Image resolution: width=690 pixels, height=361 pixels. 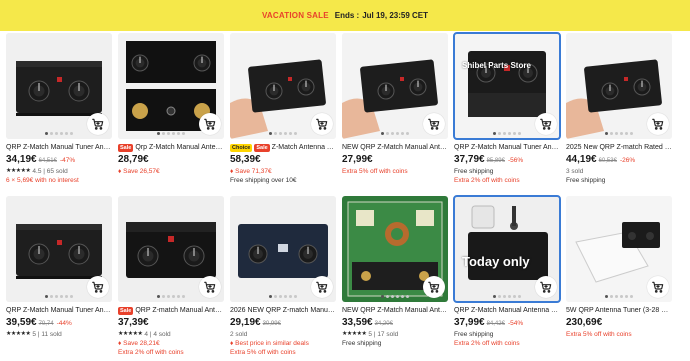 I want to click on product-title-row: 5W QRP Antenna Tuner (3-28 MHz), so click(x=619, y=311).